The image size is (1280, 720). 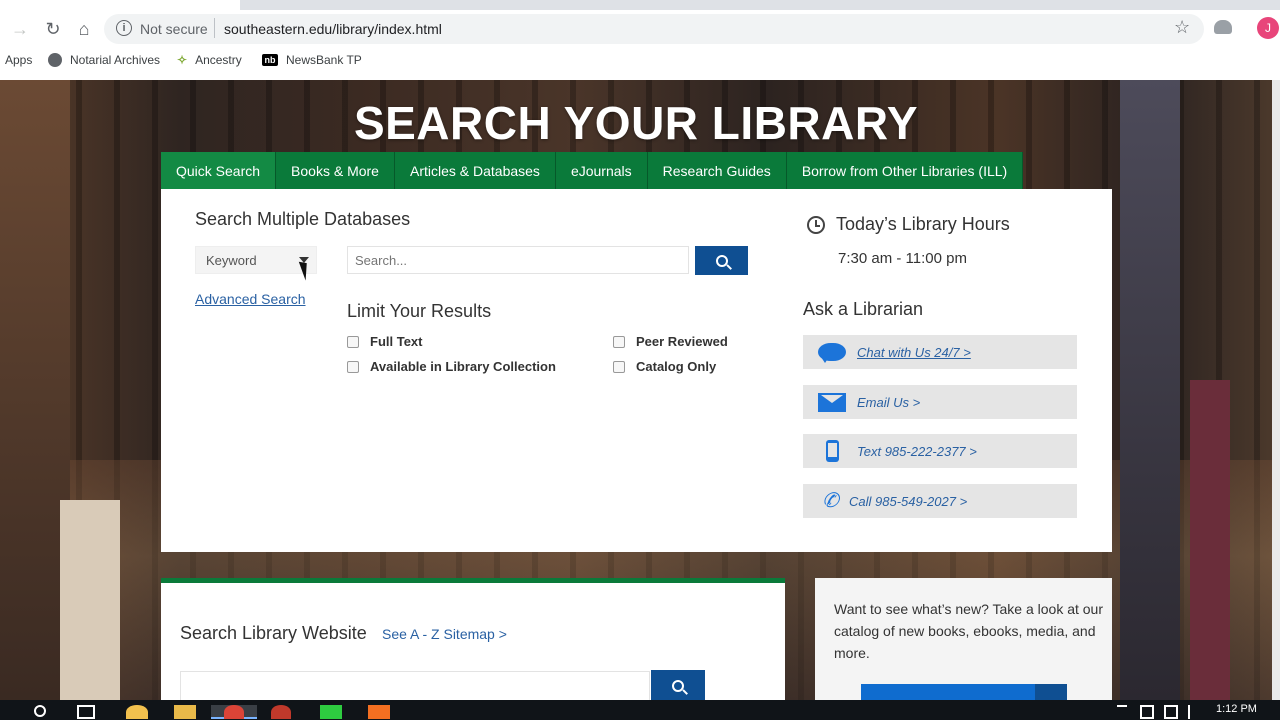 I want to click on bookmark-apps: Apps, so click(x=18, y=60).